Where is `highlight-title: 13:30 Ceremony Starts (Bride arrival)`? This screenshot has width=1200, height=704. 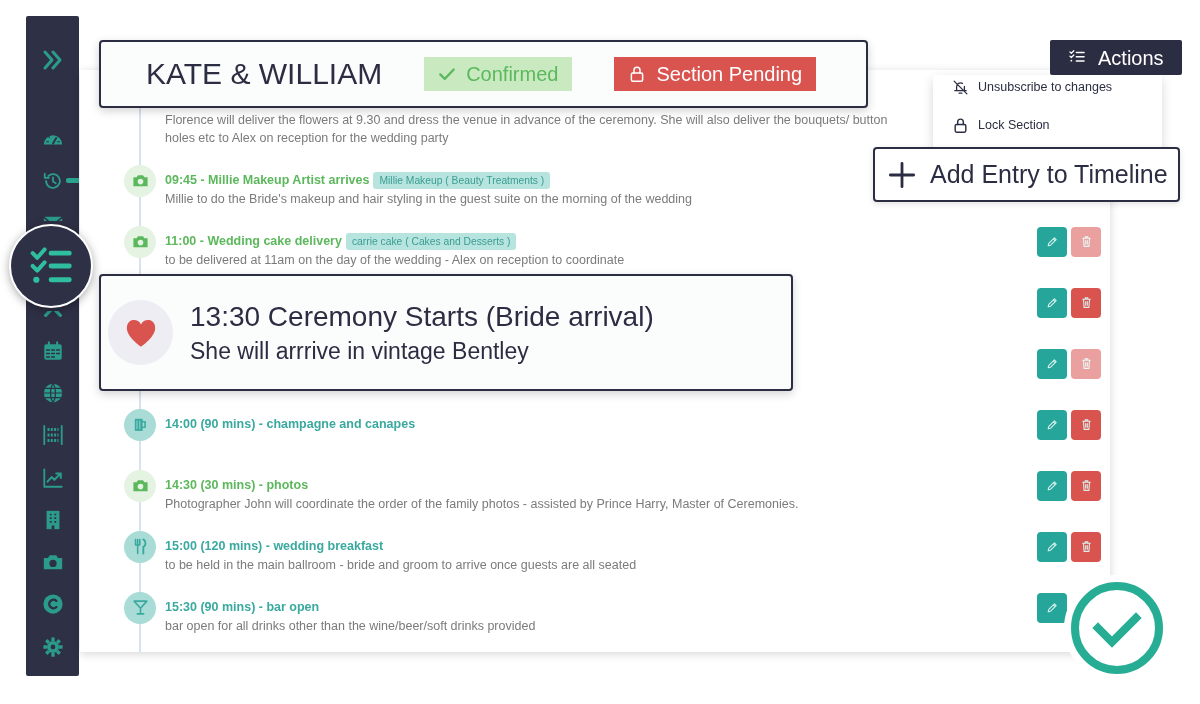 highlight-title: 13:30 Ceremony Starts (Bride arrival) is located at coordinates (422, 316).